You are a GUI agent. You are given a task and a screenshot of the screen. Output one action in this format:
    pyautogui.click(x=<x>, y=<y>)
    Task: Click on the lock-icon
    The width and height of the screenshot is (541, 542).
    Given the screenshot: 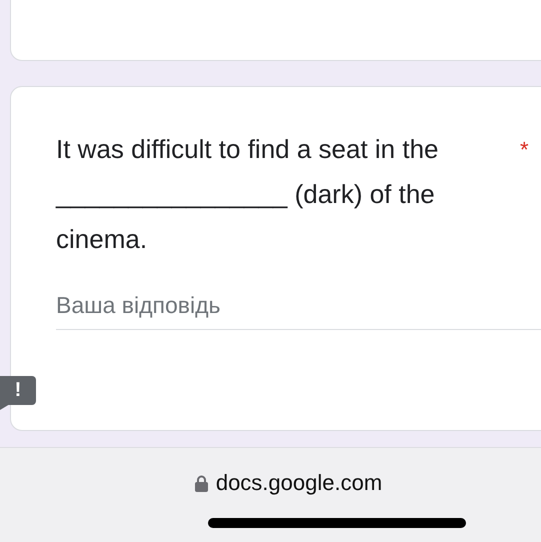 What is the action you would take?
    pyautogui.click(x=201, y=483)
    